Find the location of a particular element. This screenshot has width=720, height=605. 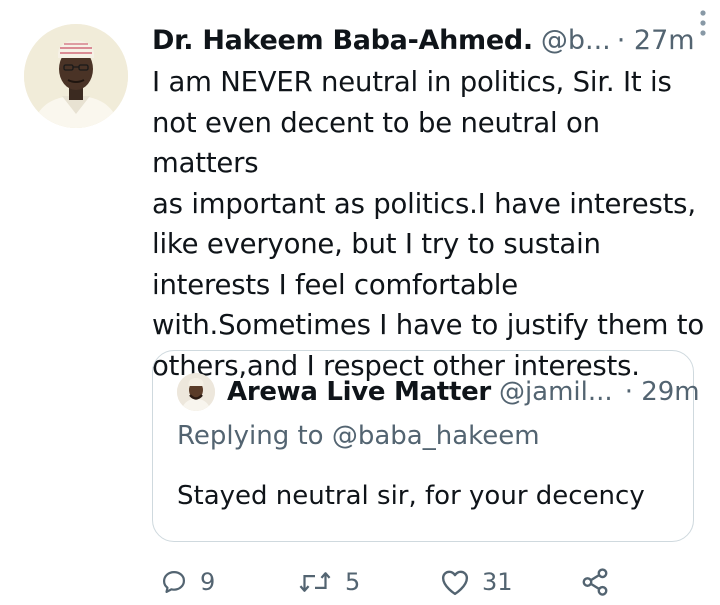

quoted-timestamp: · 29m is located at coordinates (662, 392).